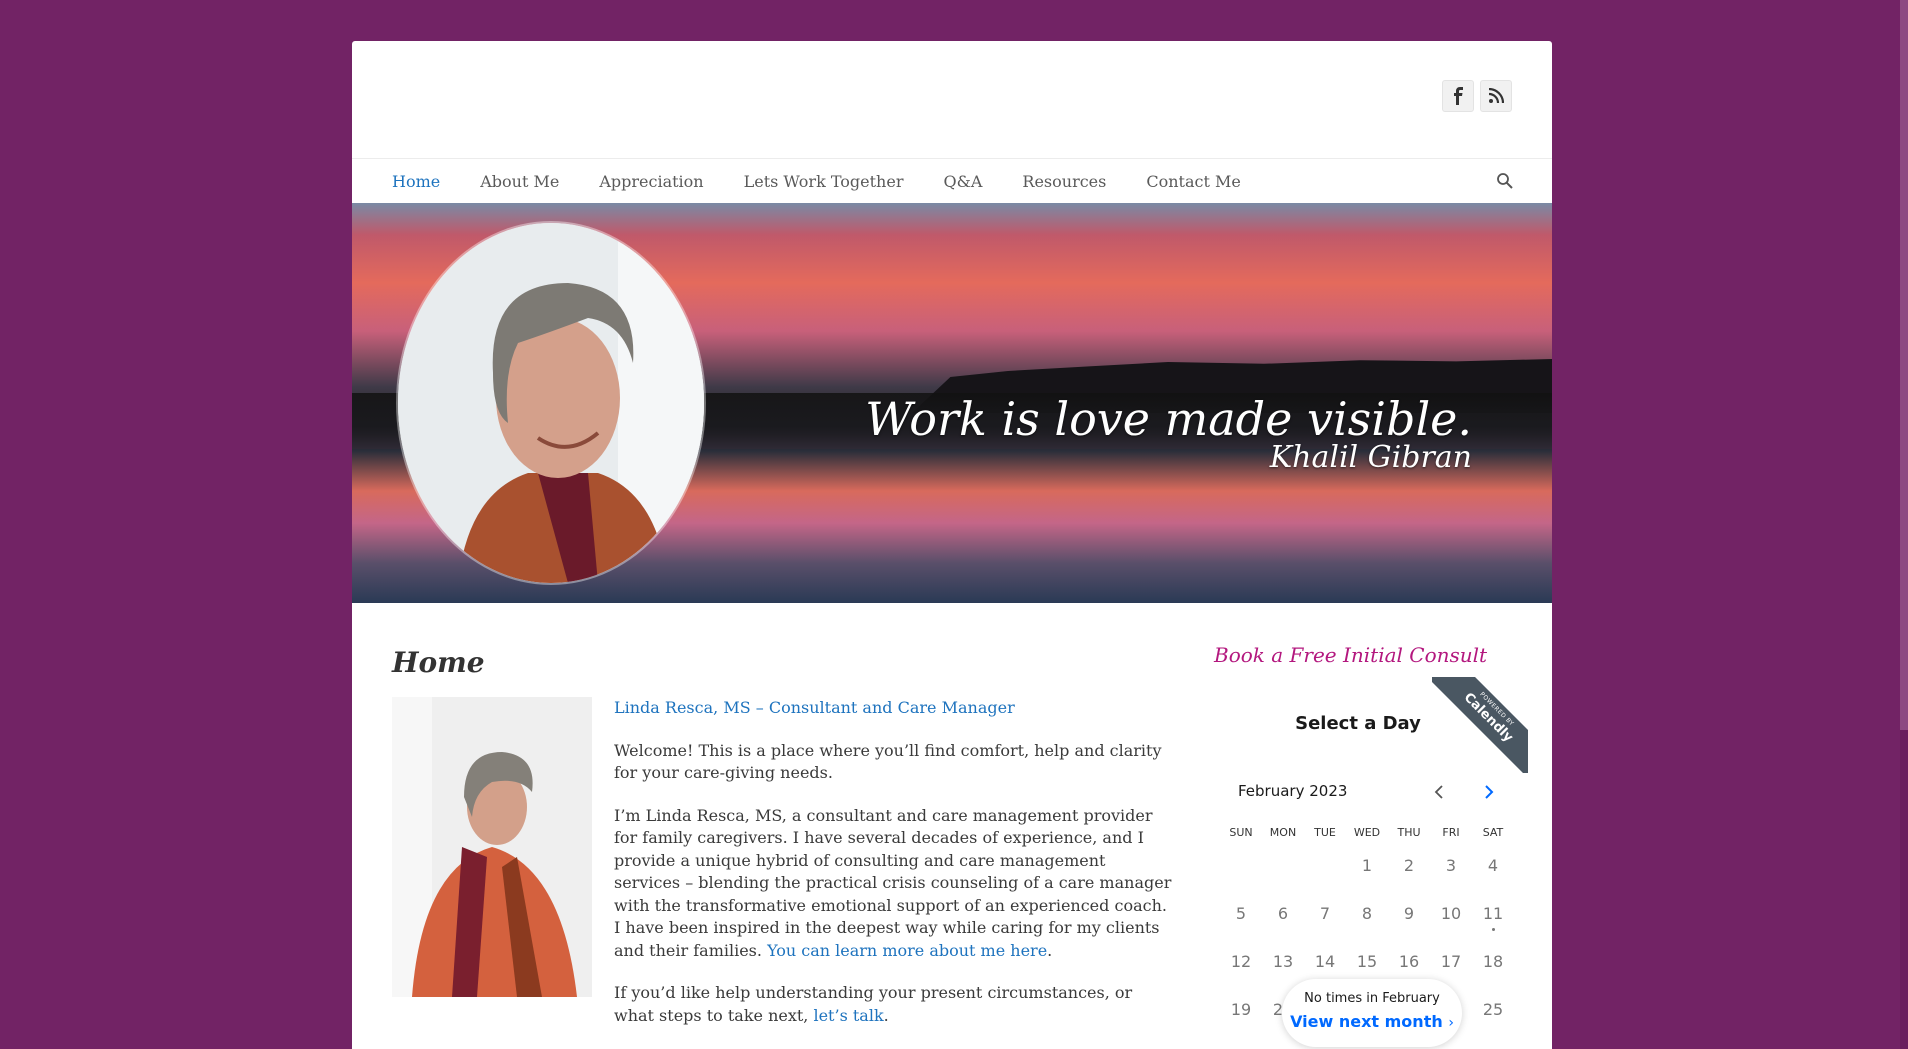  I want to click on calendar-day: 7, so click(1325, 918).